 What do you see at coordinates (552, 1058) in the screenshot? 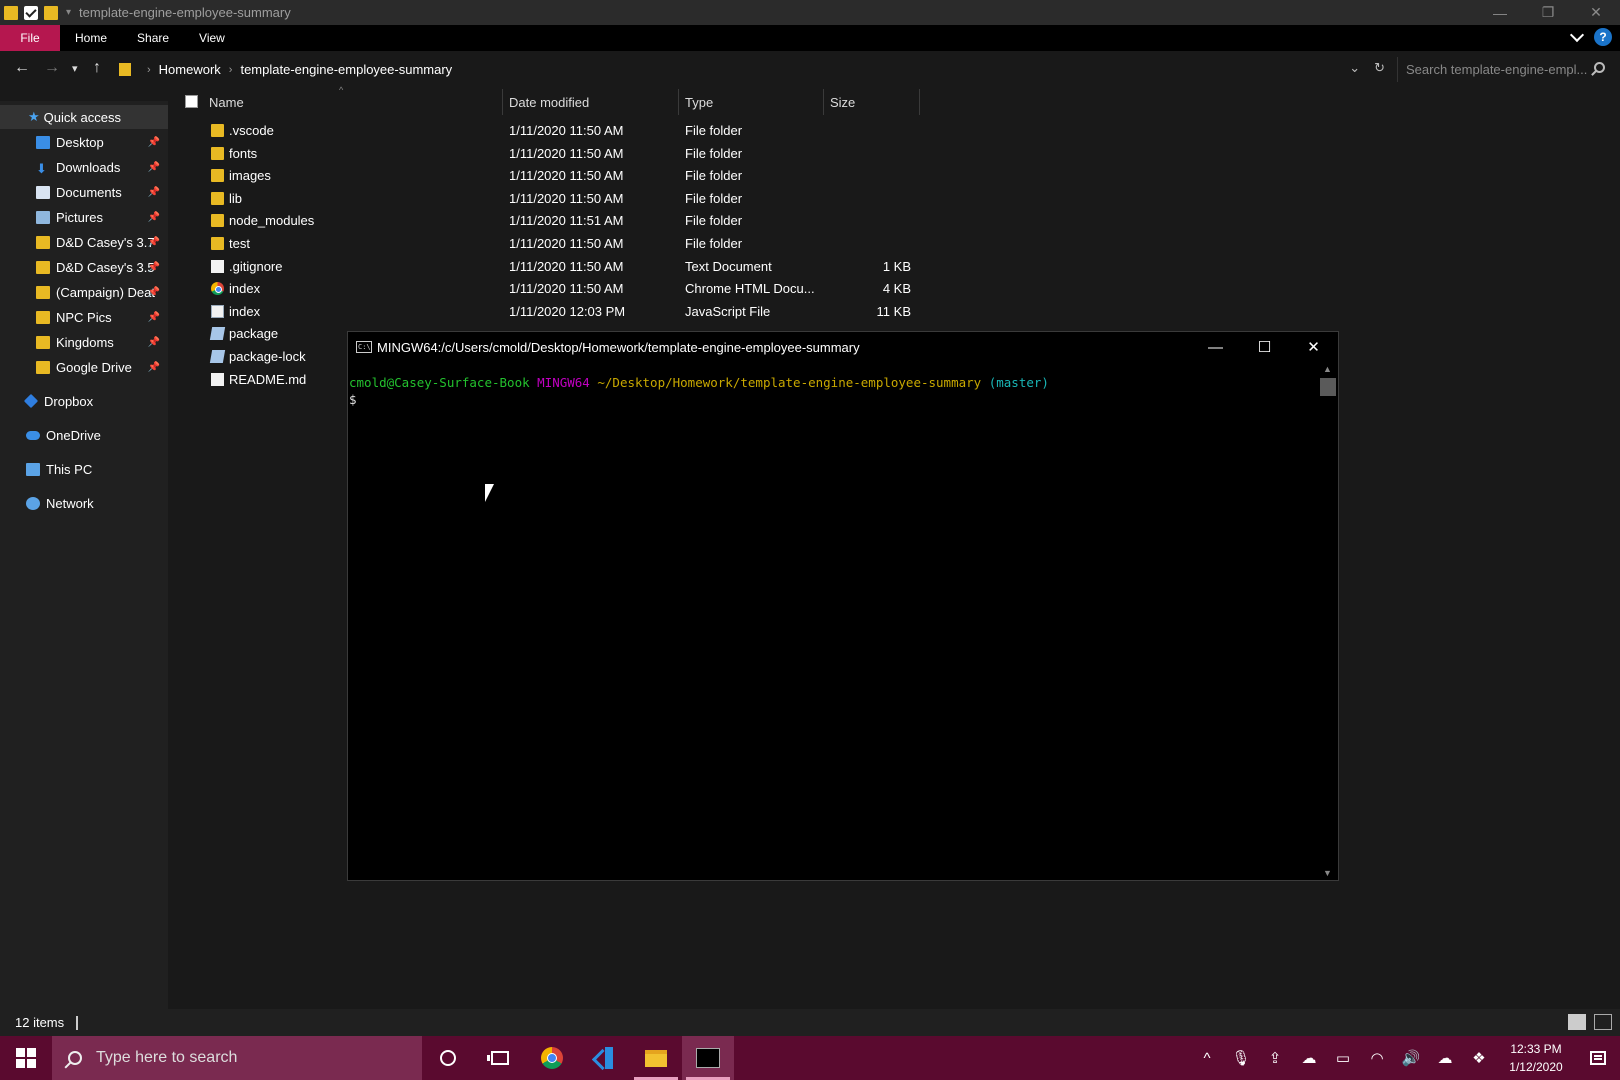
I see `taskbar-chrome` at bounding box center [552, 1058].